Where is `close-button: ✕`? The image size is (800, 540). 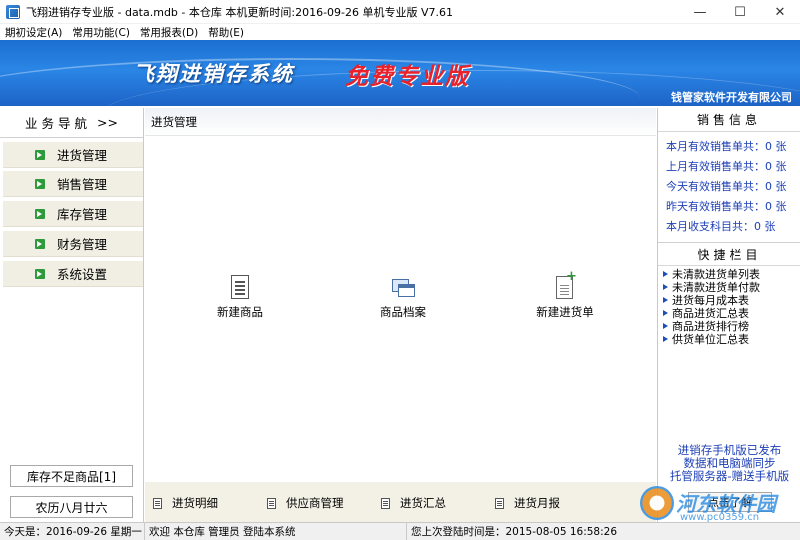 close-button: ✕ is located at coordinates (780, 12).